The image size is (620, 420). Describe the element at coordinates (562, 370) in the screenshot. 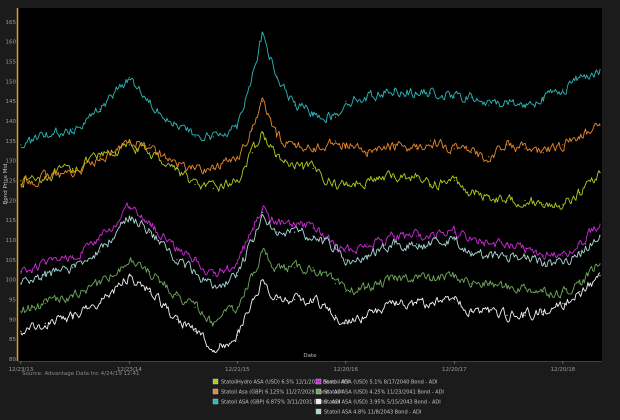

I see `x-tick-label: 12/20/18` at that location.